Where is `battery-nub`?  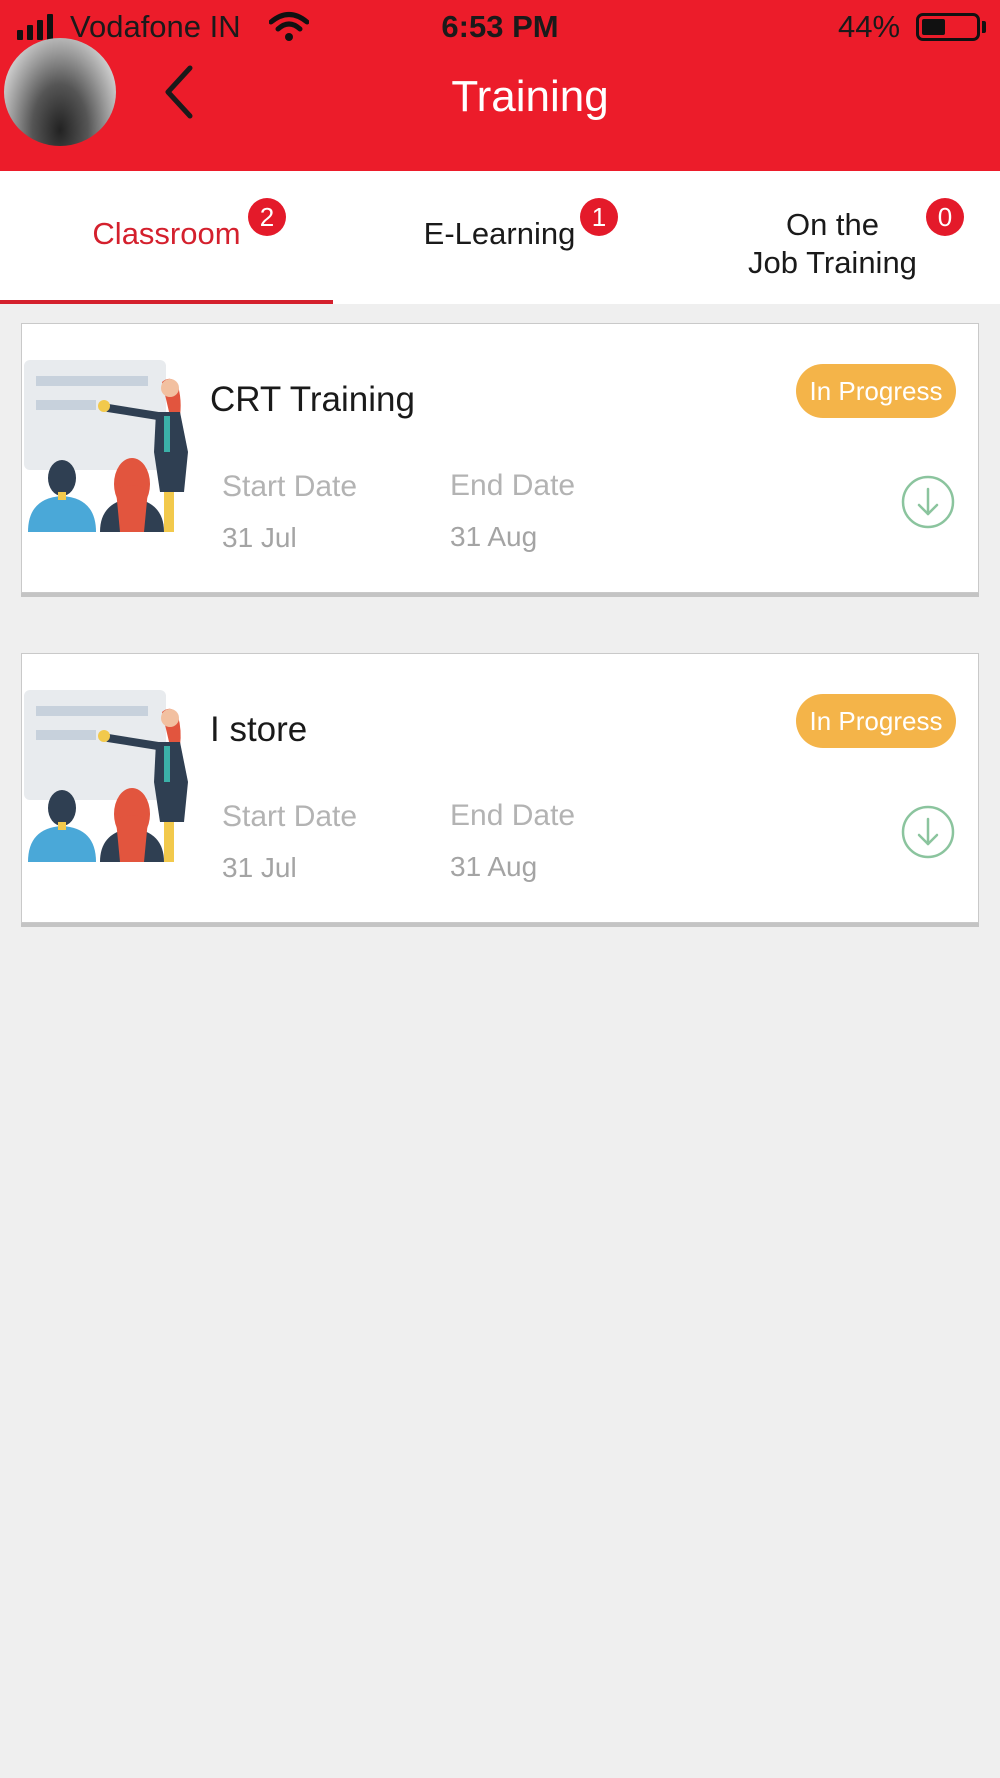 battery-nub is located at coordinates (984, 27).